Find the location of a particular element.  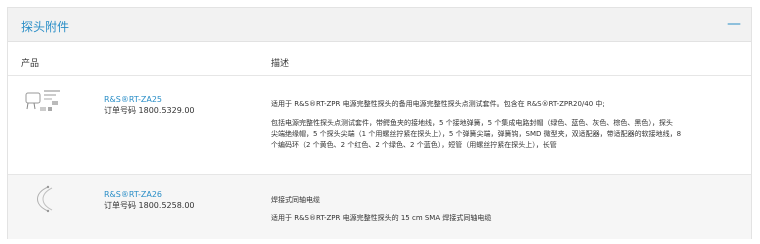

coax-cable-icon is located at coordinates (45, 199).